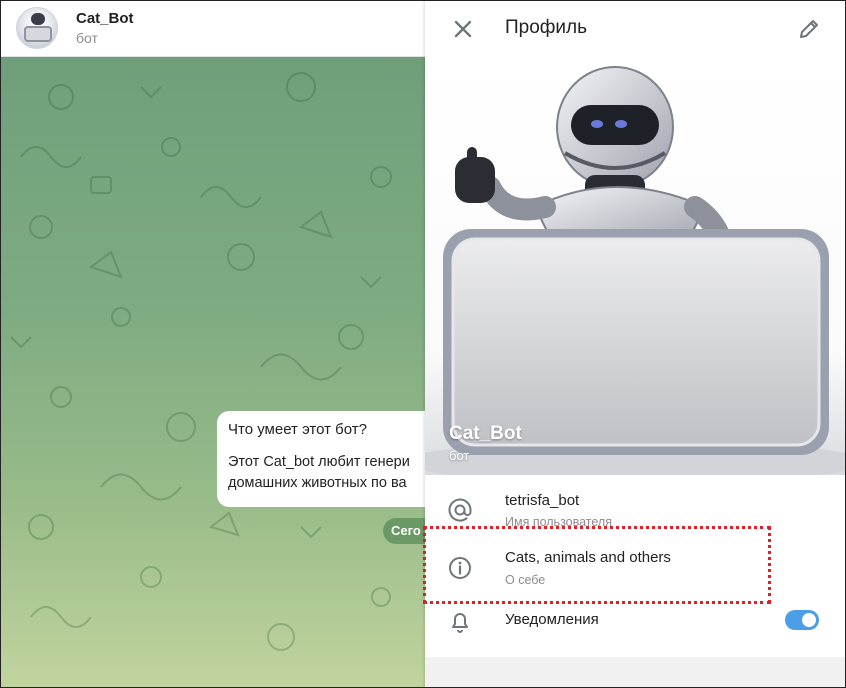  What do you see at coordinates (485, 433) in the screenshot?
I see `profile-name: Cat_Bot` at bounding box center [485, 433].